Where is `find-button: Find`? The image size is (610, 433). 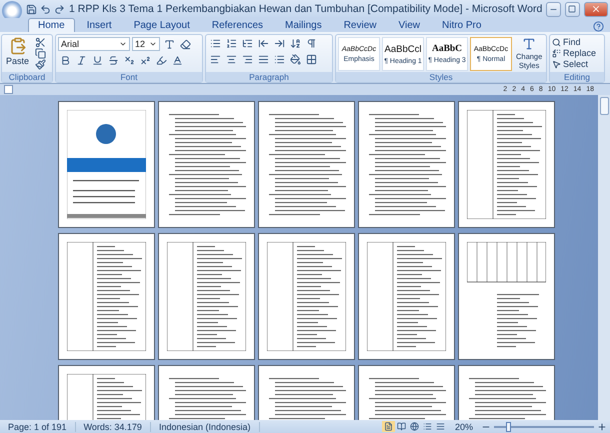 find-button: Find is located at coordinates (574, 42).